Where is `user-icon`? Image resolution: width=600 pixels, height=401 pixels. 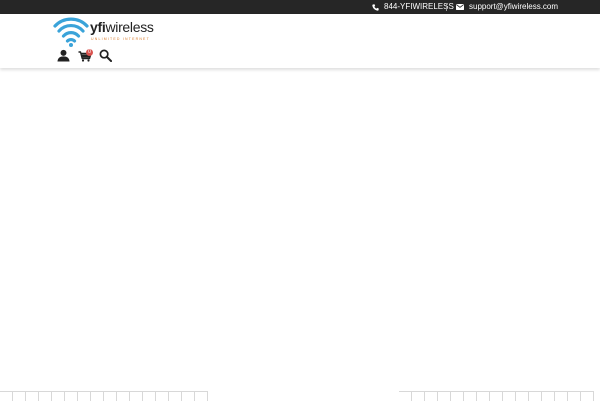 user-icon is located at coordinates (63, 55).